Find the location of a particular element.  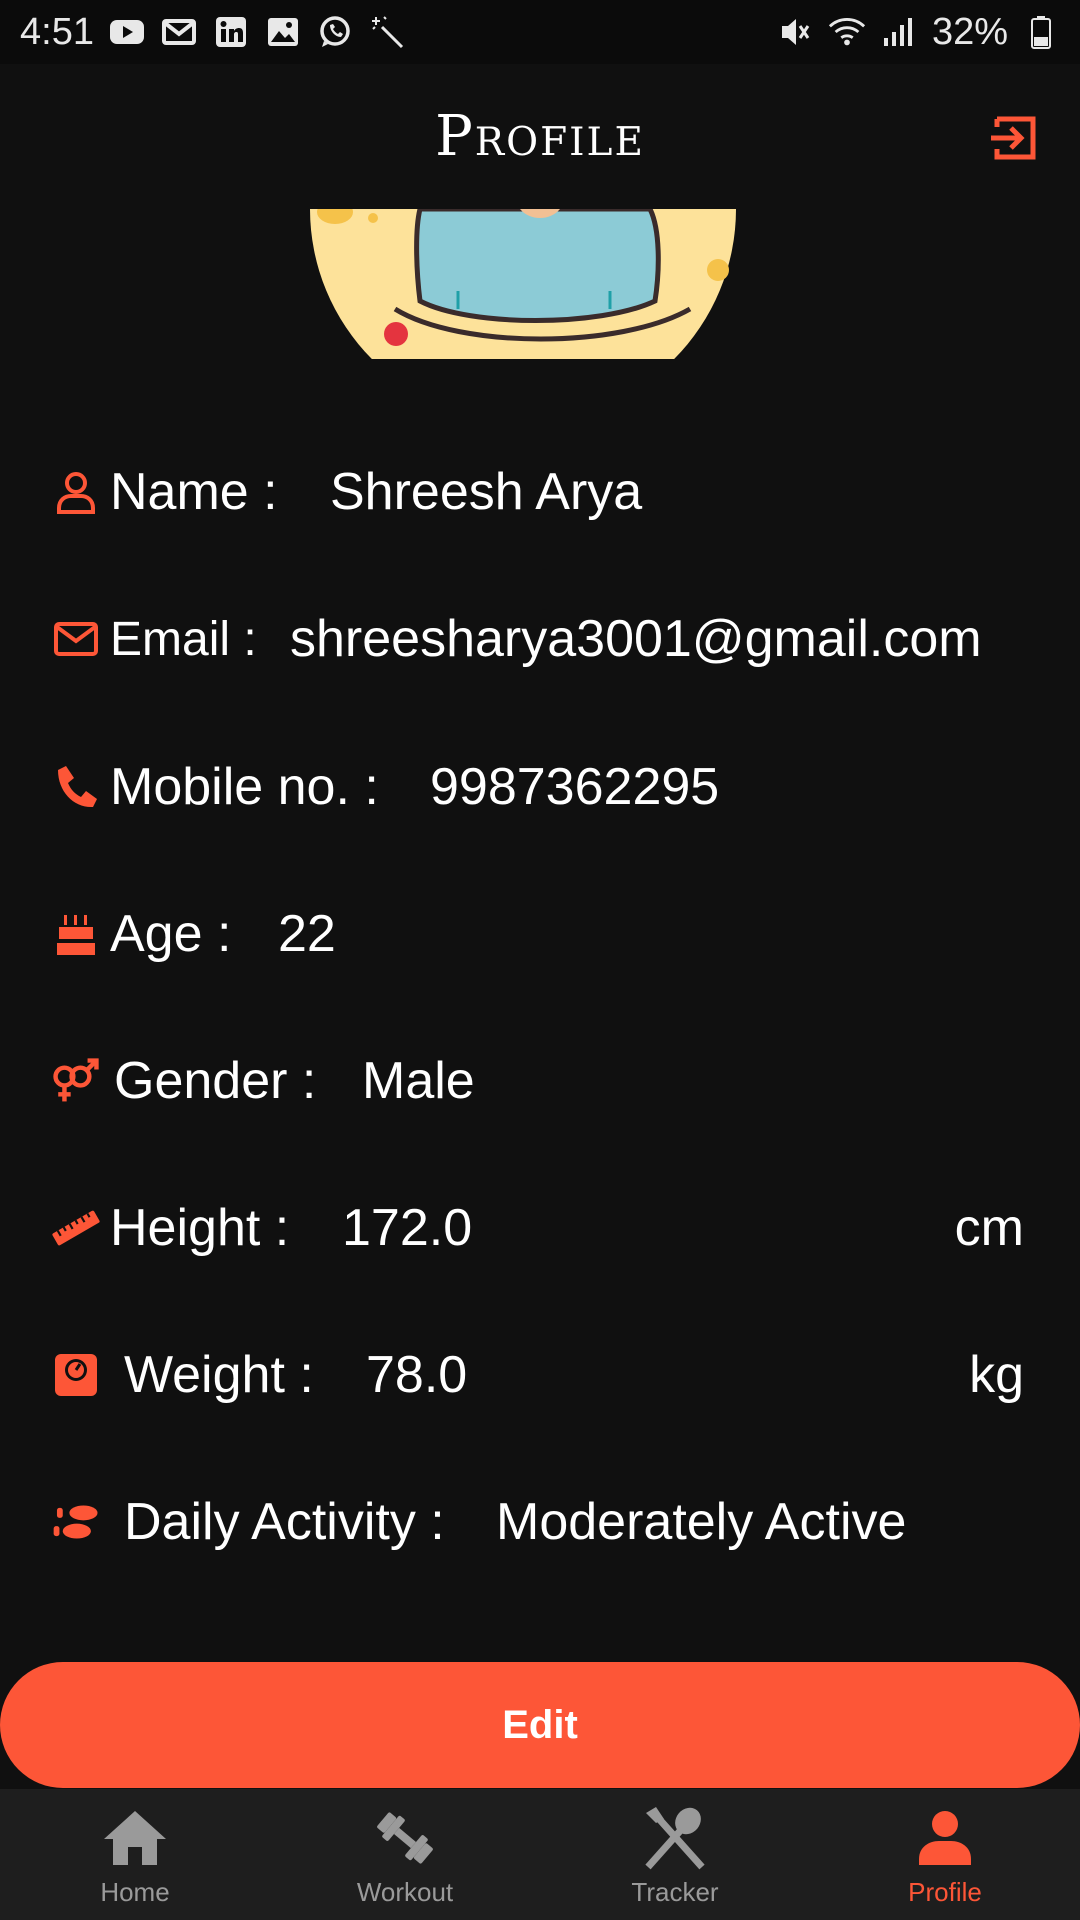

age-value: 22 is located at coordinates (307, 934).